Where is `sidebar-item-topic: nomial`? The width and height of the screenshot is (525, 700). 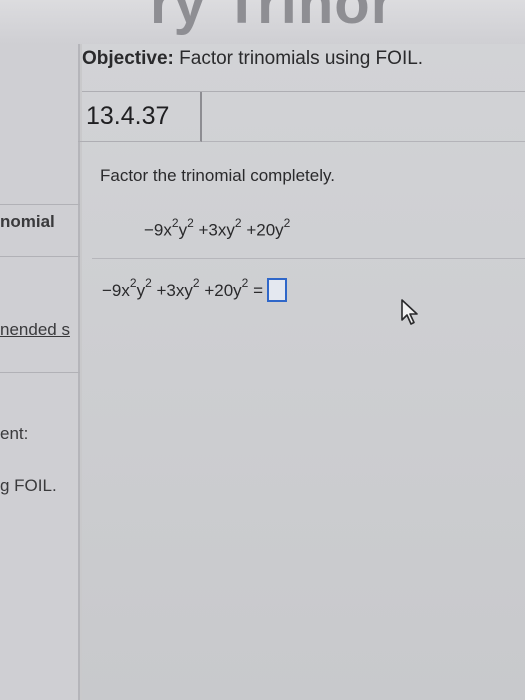
sidebar-item-topic: nomial is located at coordinates (40, 222).